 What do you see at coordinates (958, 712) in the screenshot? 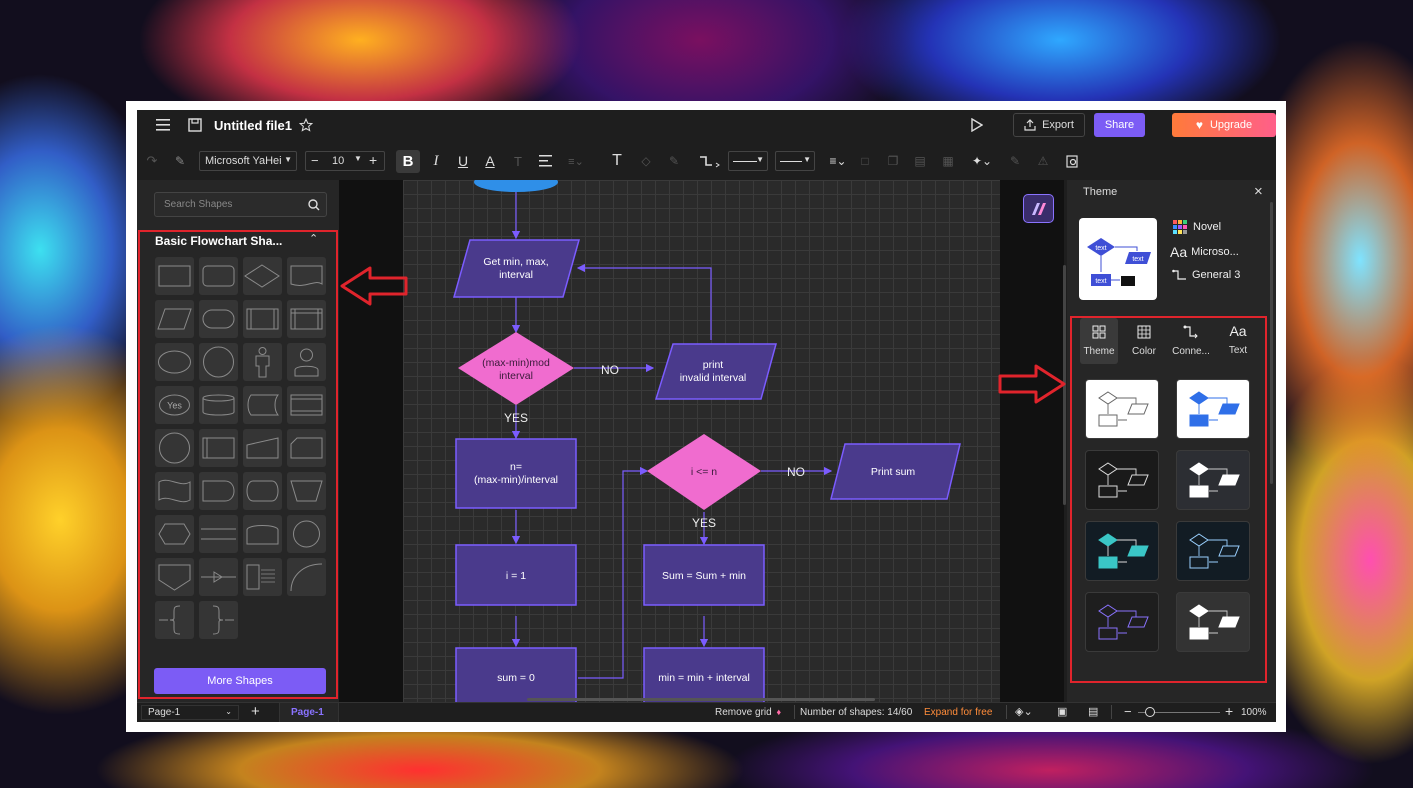
I see `expand-link: Expand for free` at bounding box center [958, 712].